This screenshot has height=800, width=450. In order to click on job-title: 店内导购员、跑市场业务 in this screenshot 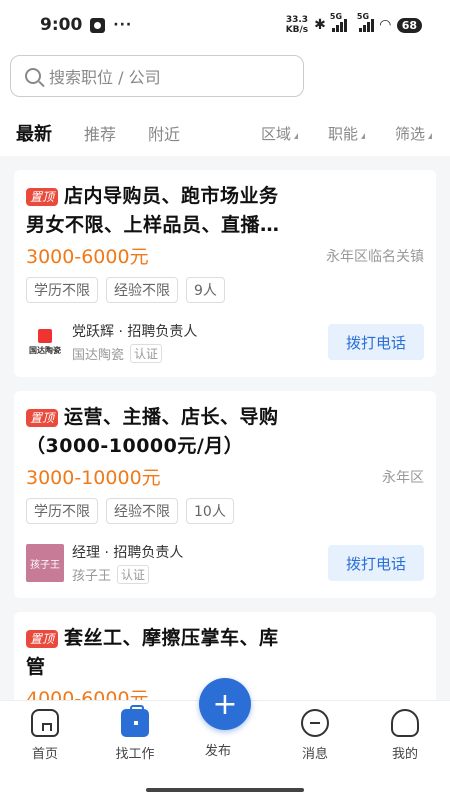, I will do `click(171, 196)`.